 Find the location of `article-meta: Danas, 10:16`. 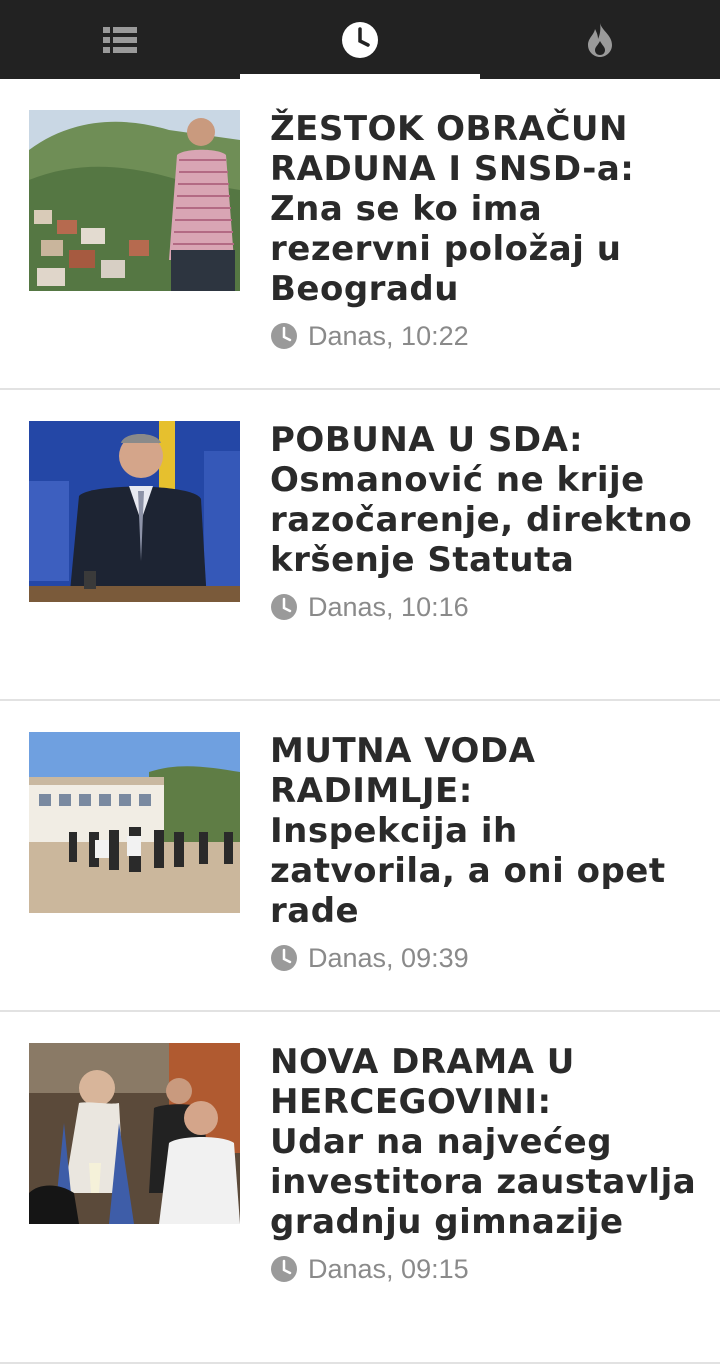

article-meta: Danas, 10:16 is located at coordinates (485, 607).